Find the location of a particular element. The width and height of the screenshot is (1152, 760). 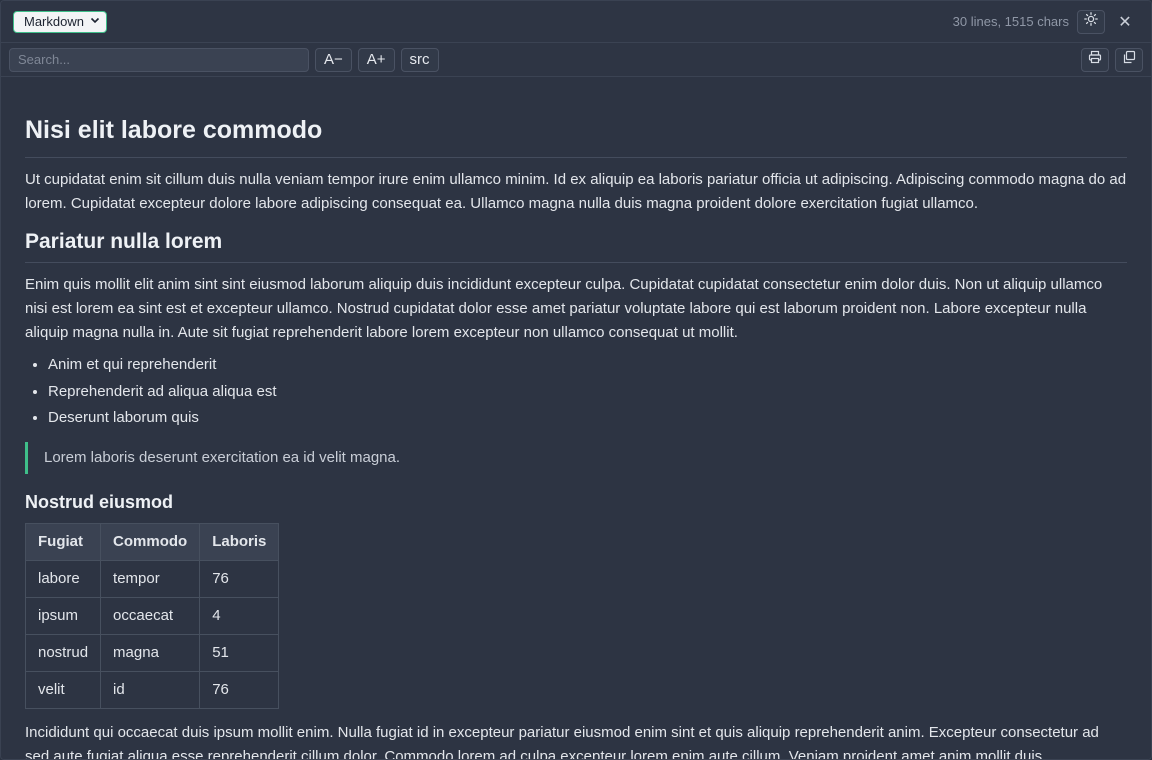

table-cell: ipsum is located at coordinates (63, 615).